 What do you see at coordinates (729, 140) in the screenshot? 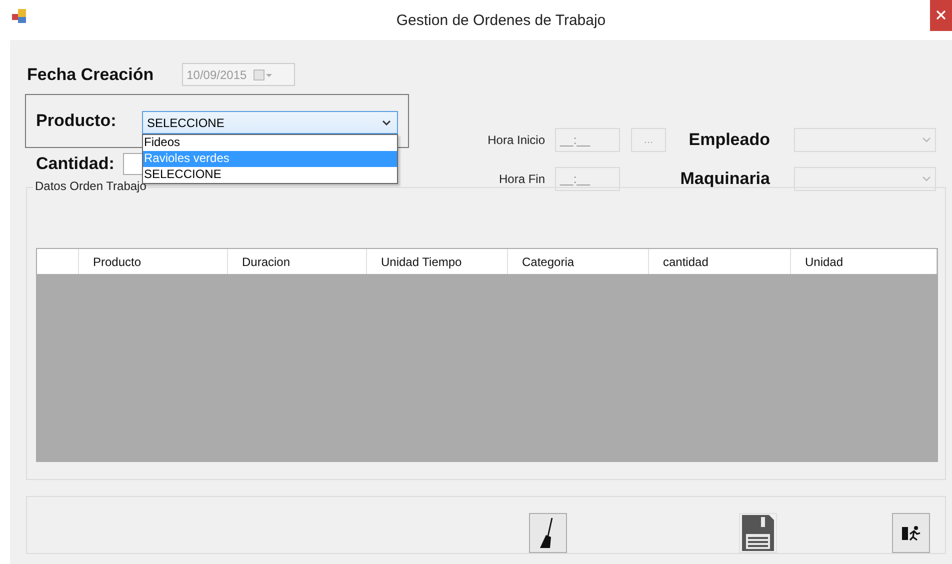
I see `empleado-label: Empleado` at bounding box center [729, 140].